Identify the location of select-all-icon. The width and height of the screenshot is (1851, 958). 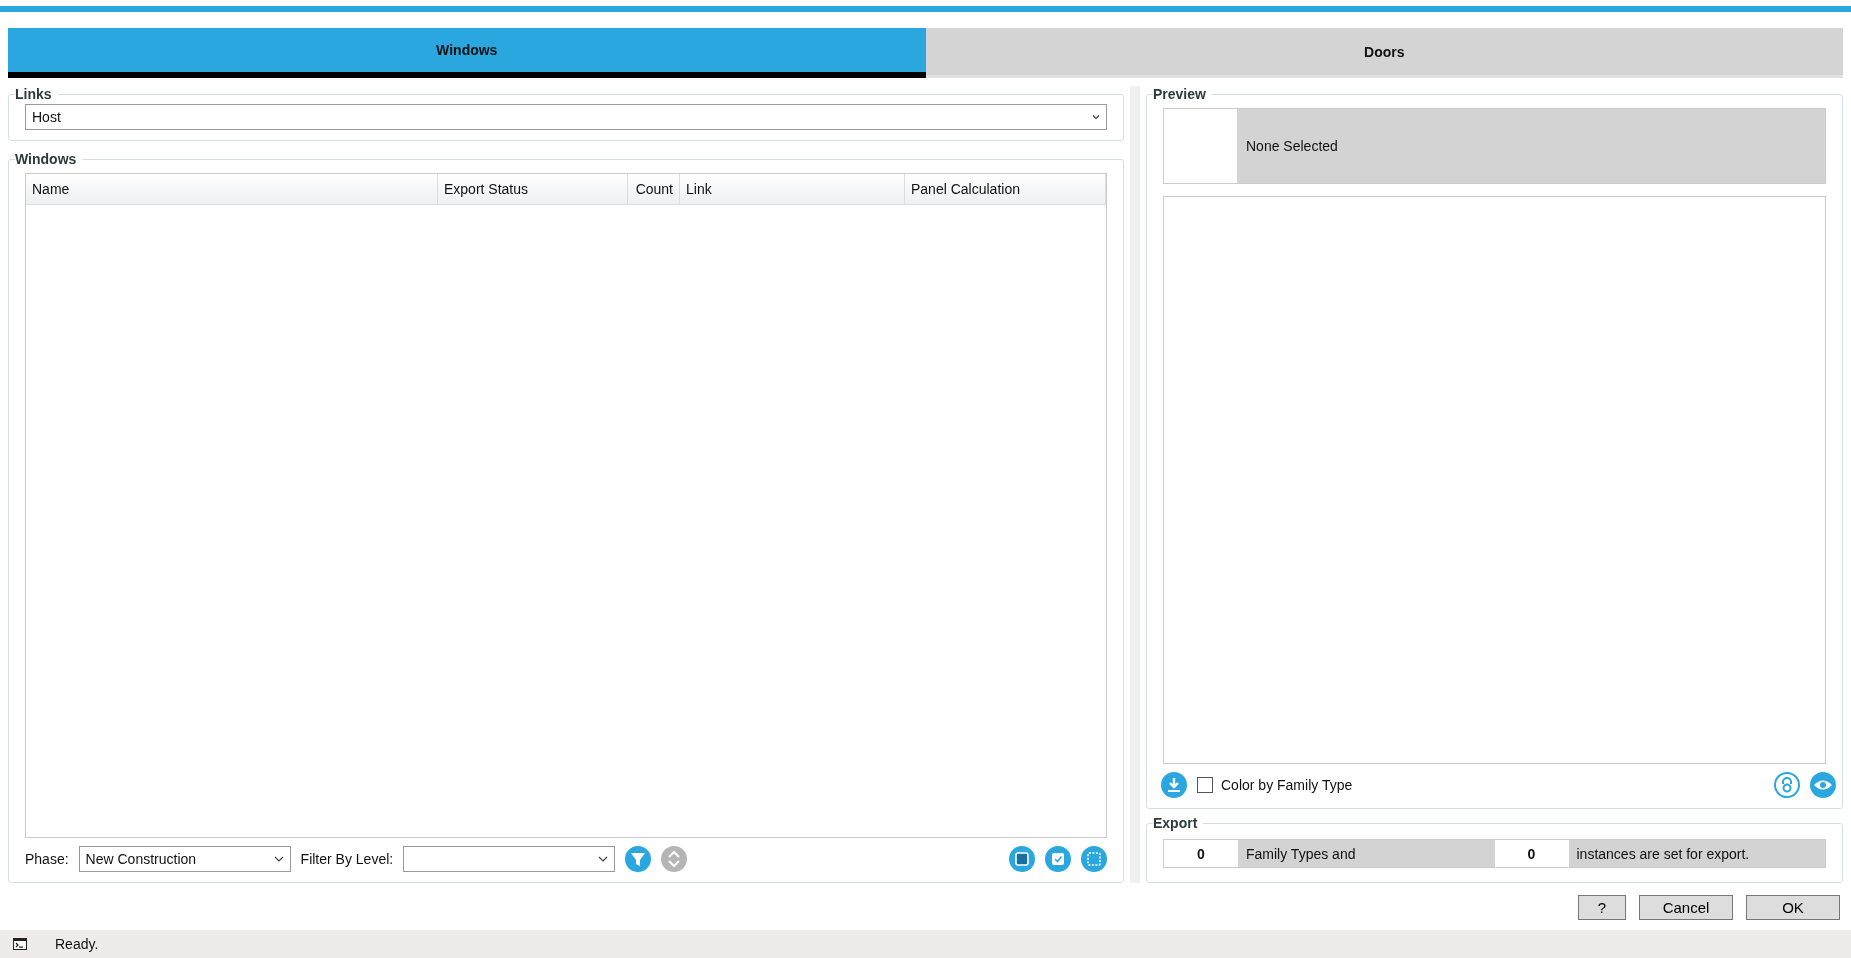
(1022, 859).